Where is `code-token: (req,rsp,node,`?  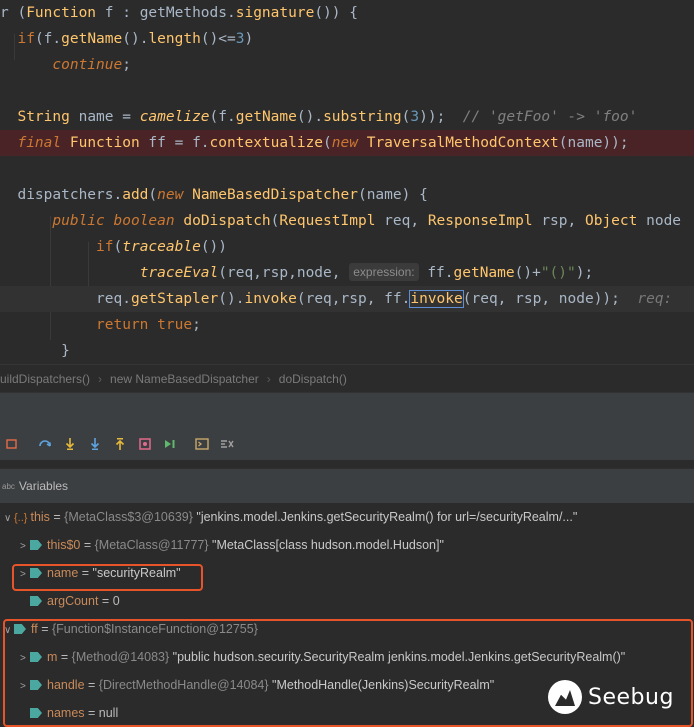
code-token: (req,rsp,node, is located at coordinates (284, 273).